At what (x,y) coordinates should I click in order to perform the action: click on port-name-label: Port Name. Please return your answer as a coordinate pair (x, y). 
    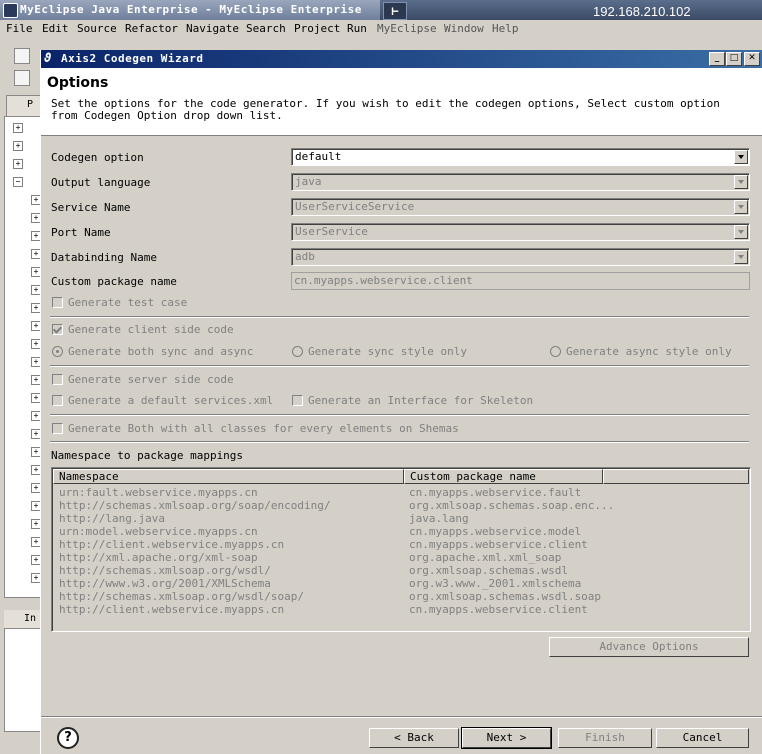
    Looking at the image, I should click on (81, 232).